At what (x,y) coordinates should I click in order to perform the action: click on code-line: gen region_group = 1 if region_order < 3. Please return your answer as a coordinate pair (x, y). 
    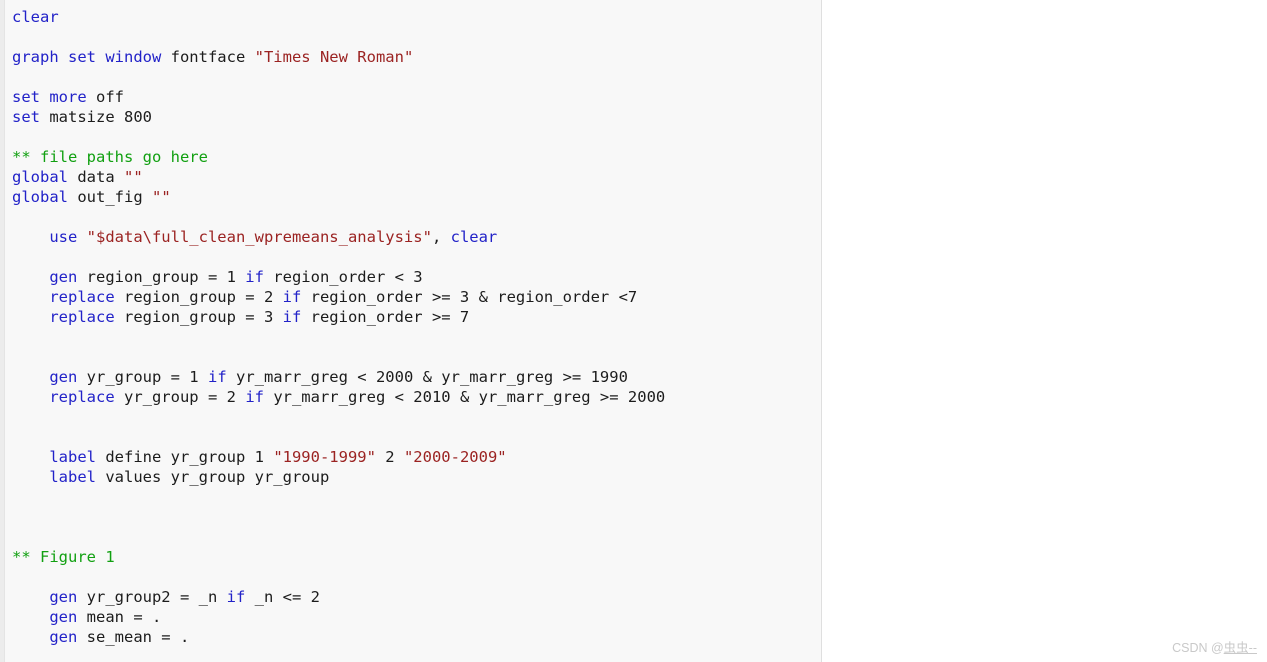
    Looking at the image, I should click on (416, 277).